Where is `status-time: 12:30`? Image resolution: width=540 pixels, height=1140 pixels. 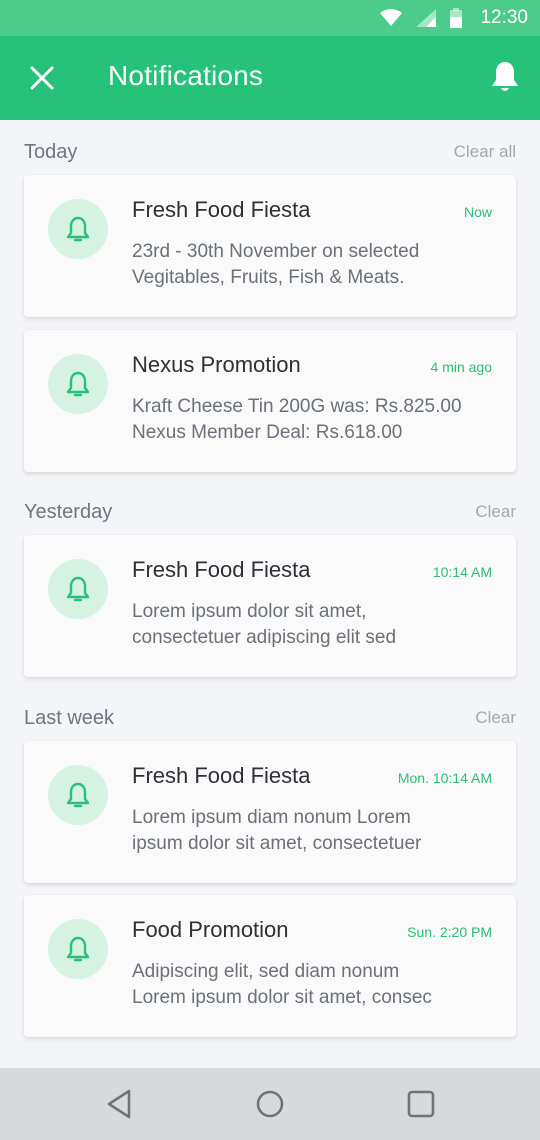
status-time: 12:30 is located at coordinates (504, 17).